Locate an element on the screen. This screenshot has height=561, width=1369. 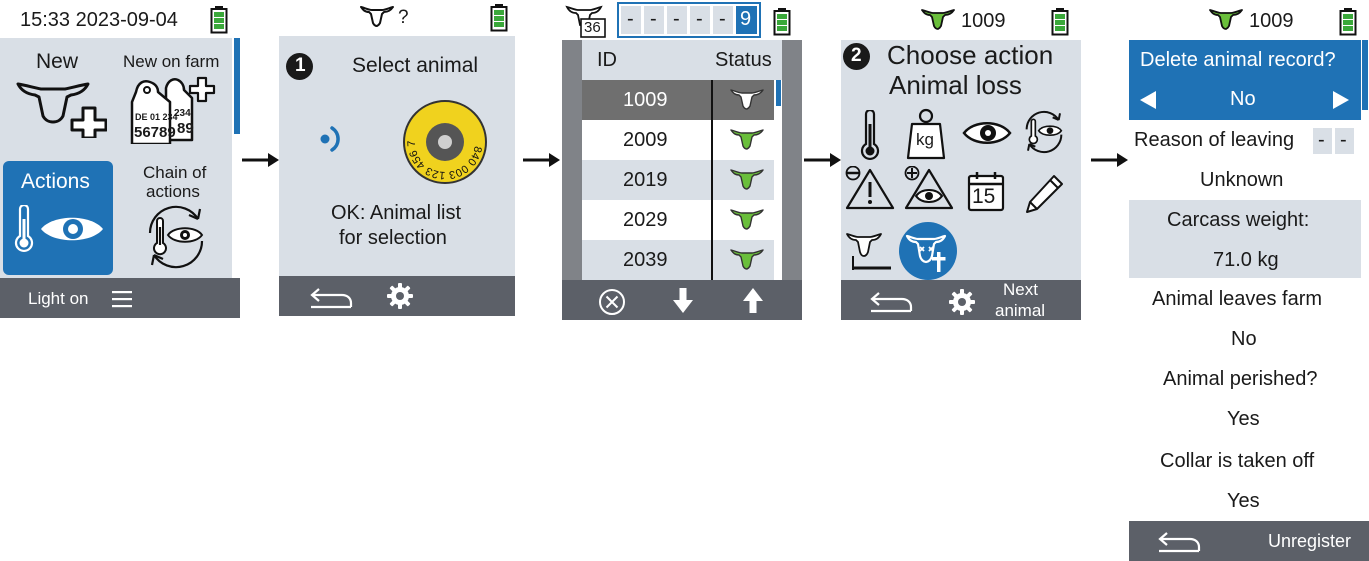
status-time: 15:33 2023-09-04 is located at coordinates (99, 20).